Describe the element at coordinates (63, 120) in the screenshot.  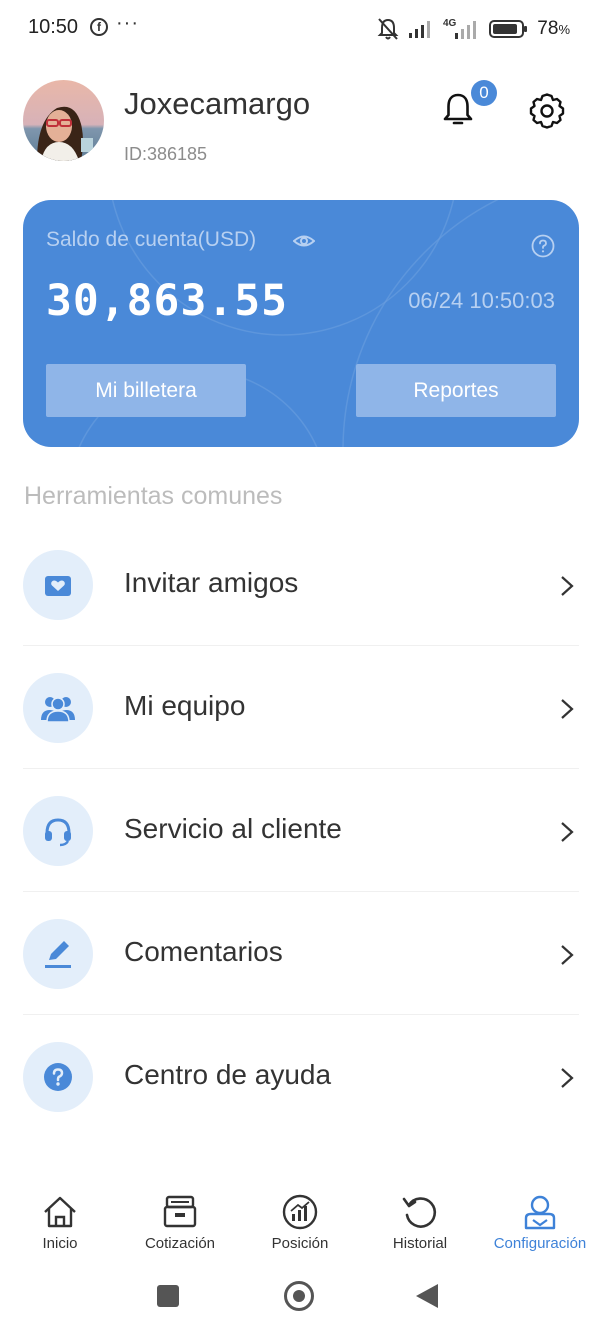
I see `avatar` at that location.